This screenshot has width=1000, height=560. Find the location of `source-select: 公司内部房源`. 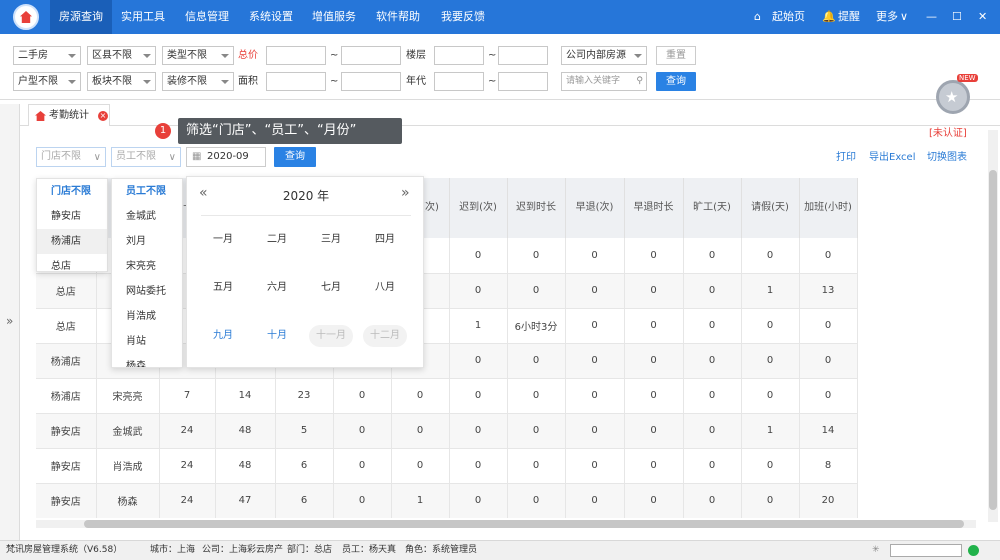

source-select: 公司内部房源 is located at coordinates (604, 55).